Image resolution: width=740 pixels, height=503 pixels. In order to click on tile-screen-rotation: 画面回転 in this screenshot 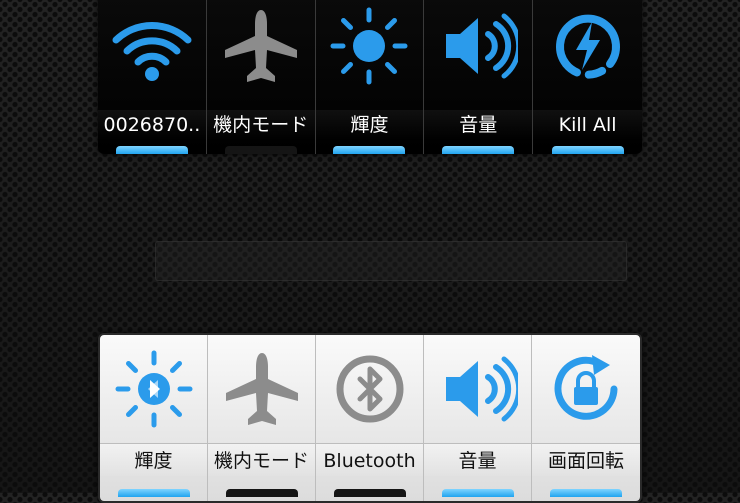, I will do `click(586, 418)`.